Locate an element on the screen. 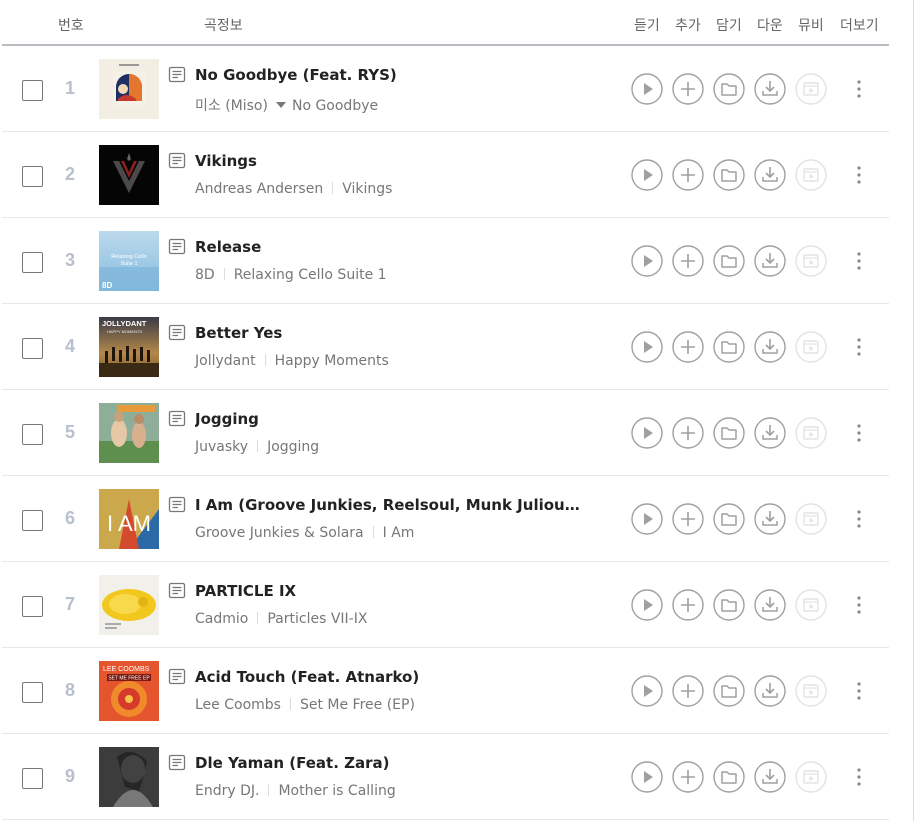 The width and height of the screenshot is (917, 821). song-title: PARTICLE IX is located at coordinates (245, 591).